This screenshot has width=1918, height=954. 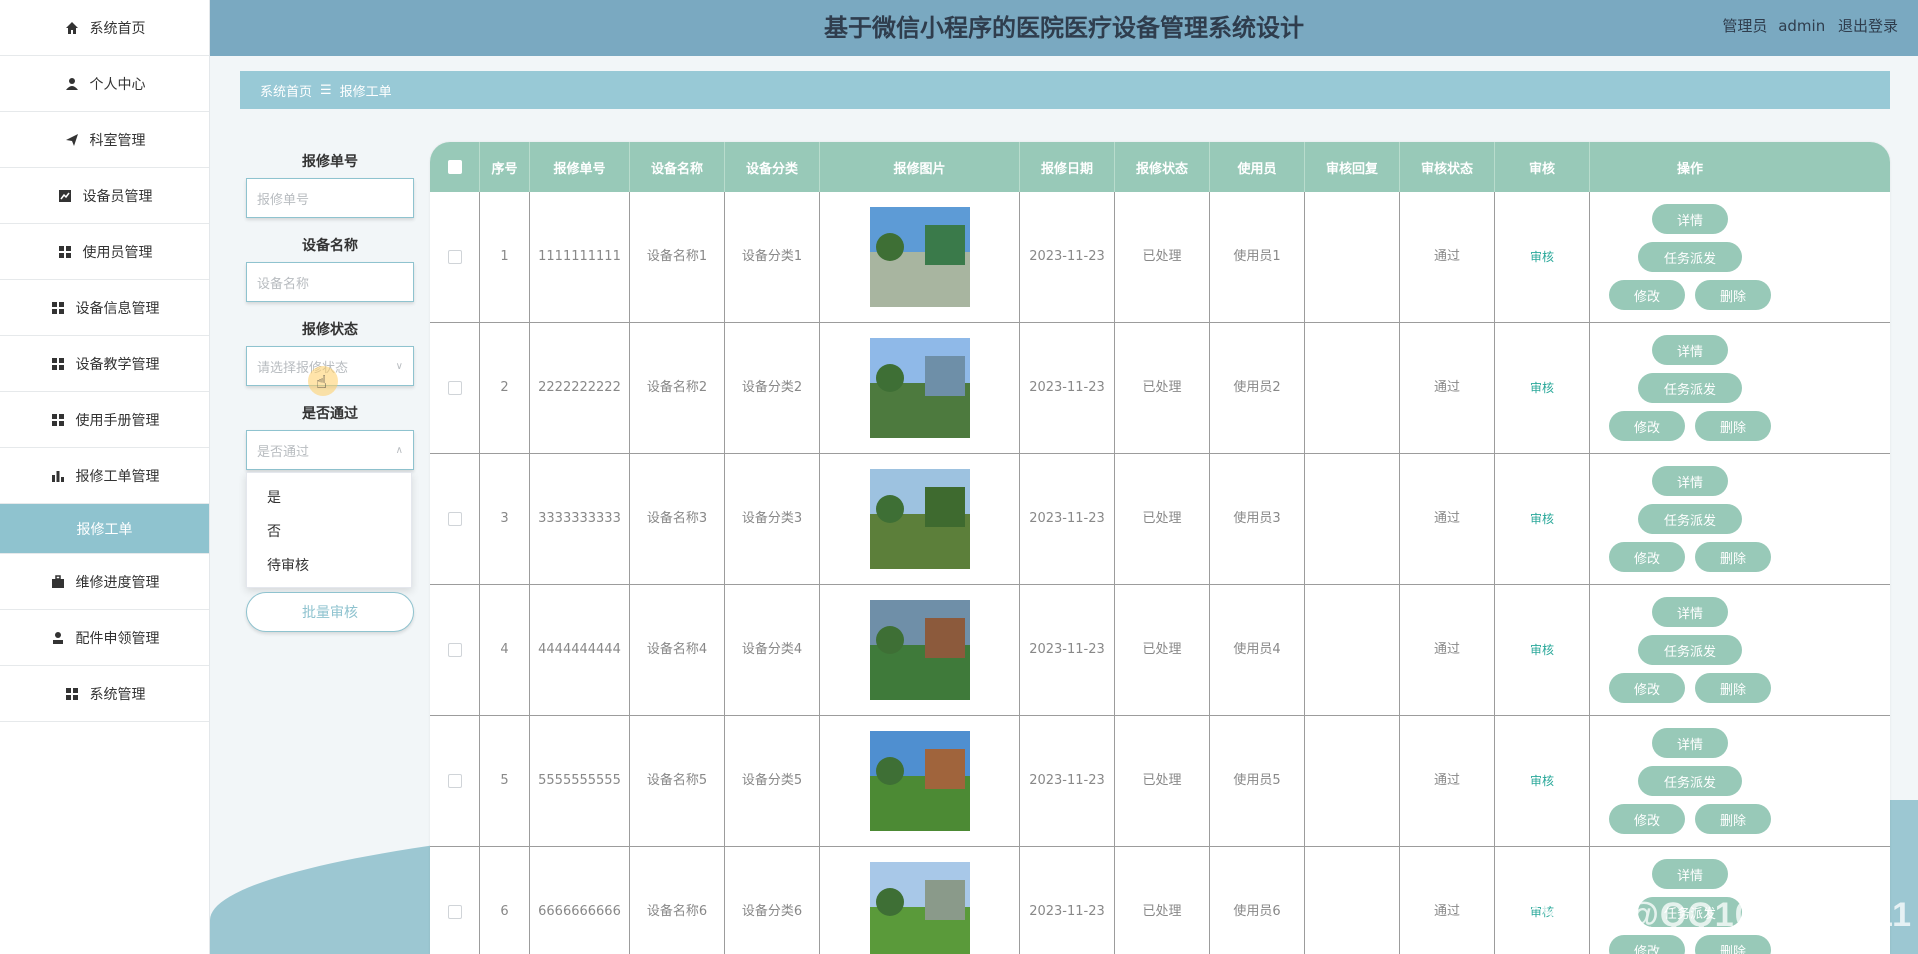 I want to click on sidebar-item-repair-order: 报修工单, so click(x=104, y=529).